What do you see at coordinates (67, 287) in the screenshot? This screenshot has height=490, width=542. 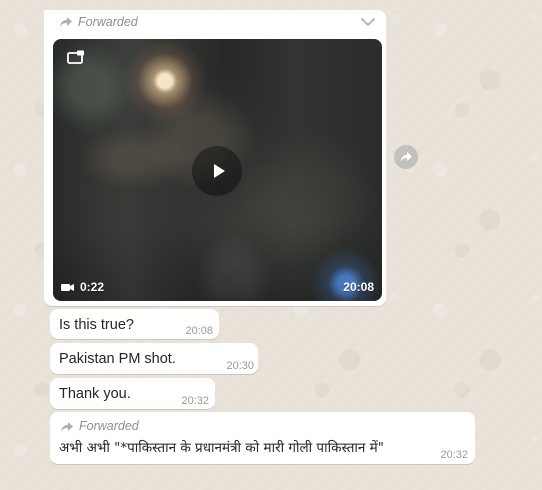 I see `video-camera-icon` at bounding box center [67, 287].